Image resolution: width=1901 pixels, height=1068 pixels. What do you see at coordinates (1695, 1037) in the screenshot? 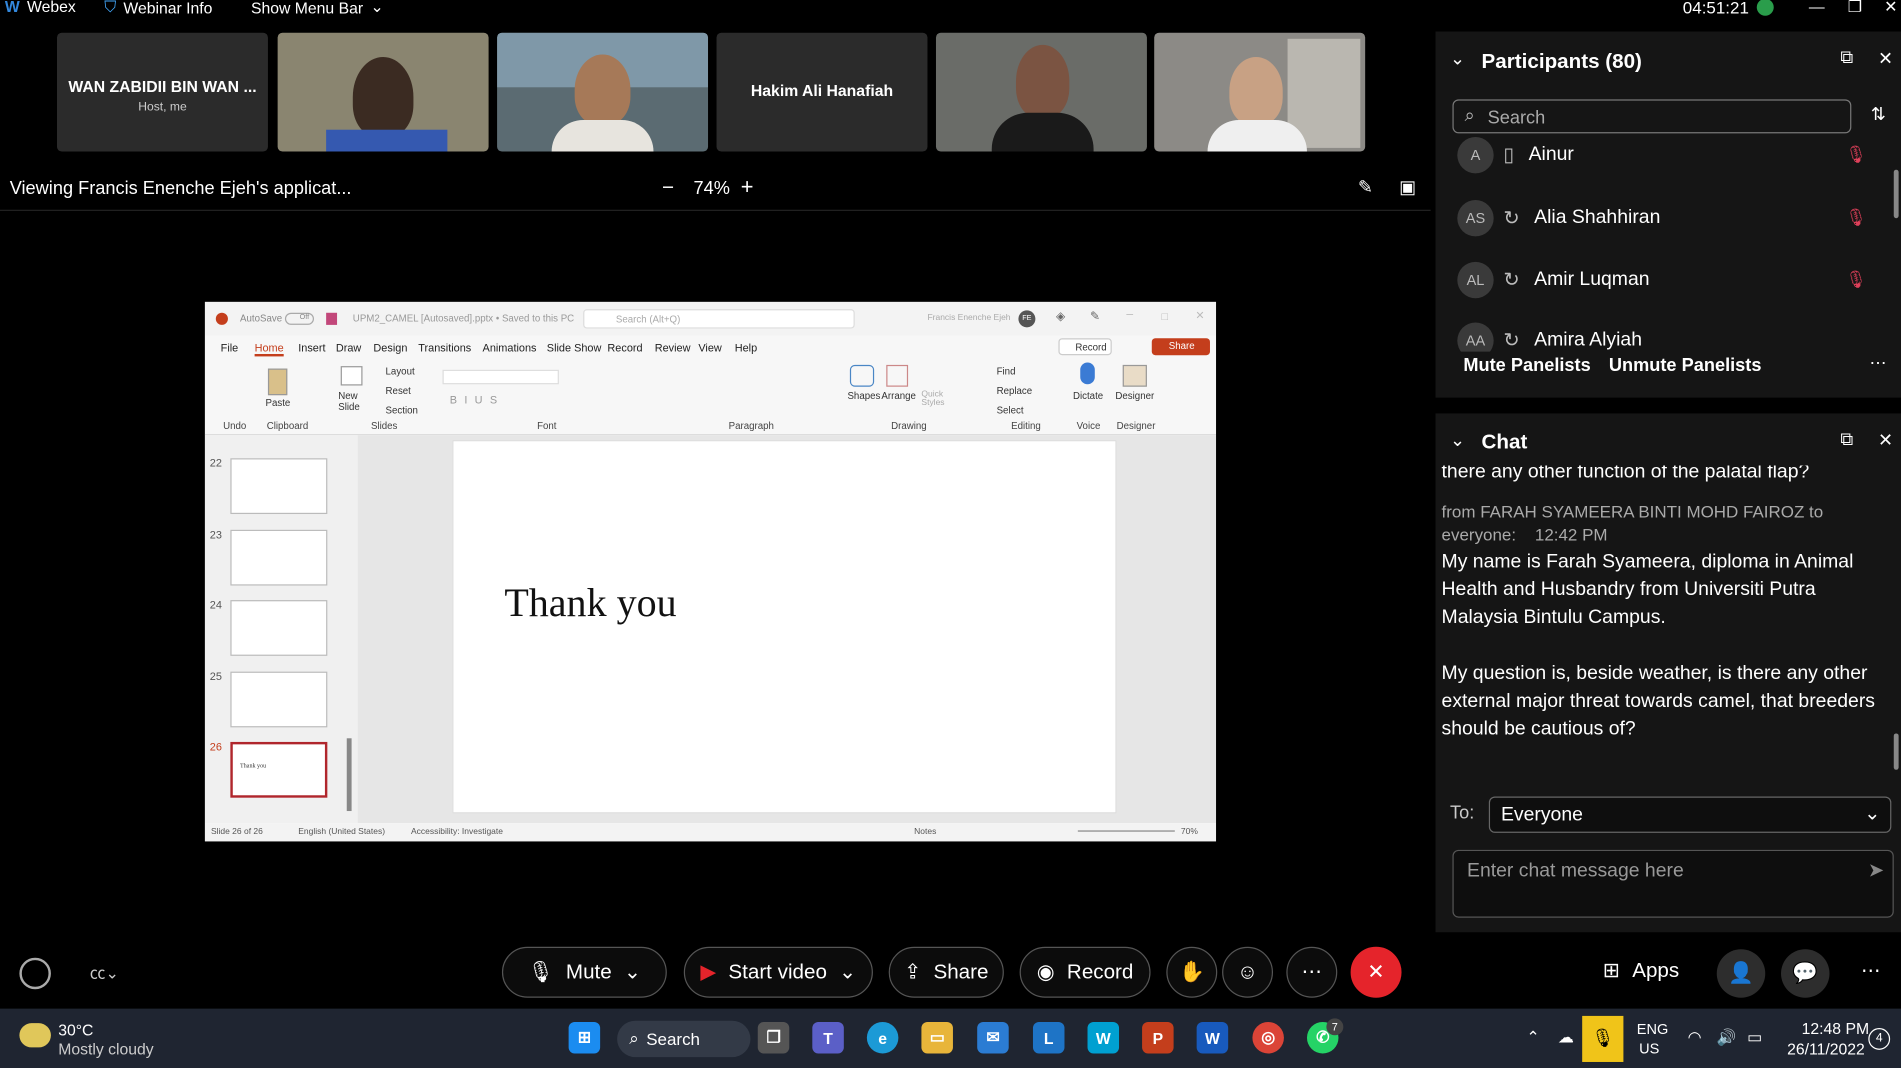
I see `wifi-icon: ◠` at bounding box center [1695, 1037].